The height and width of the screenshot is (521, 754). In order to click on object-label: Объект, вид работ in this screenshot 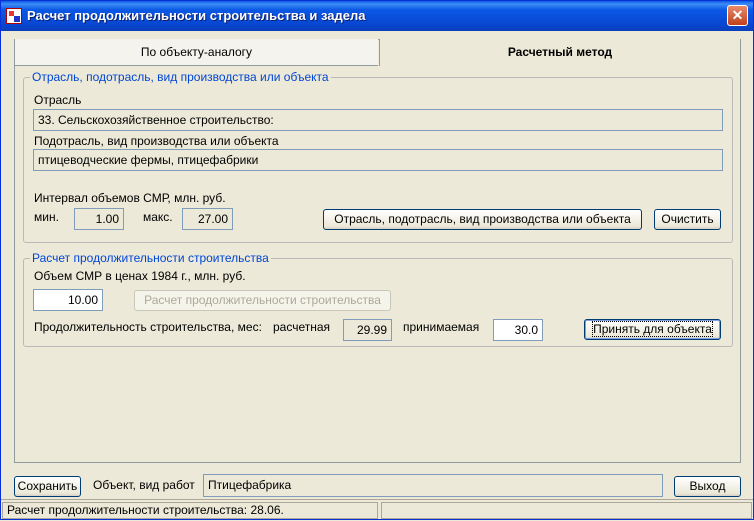, I will do `click(144, 485)`.